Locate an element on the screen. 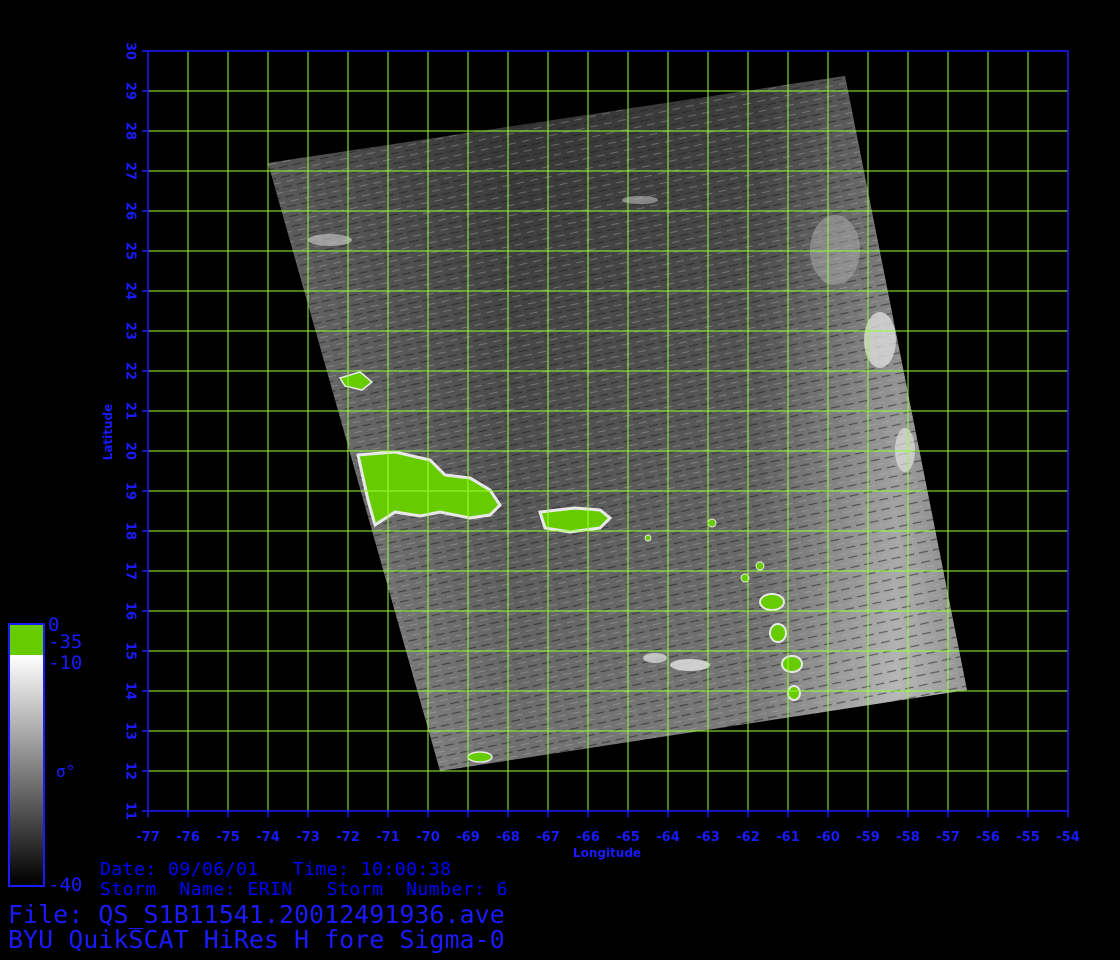 Image resolution: width=1120 pixels, height=960 pixels. longitude-tick-label: -56 is located at coordinates (988, 837).